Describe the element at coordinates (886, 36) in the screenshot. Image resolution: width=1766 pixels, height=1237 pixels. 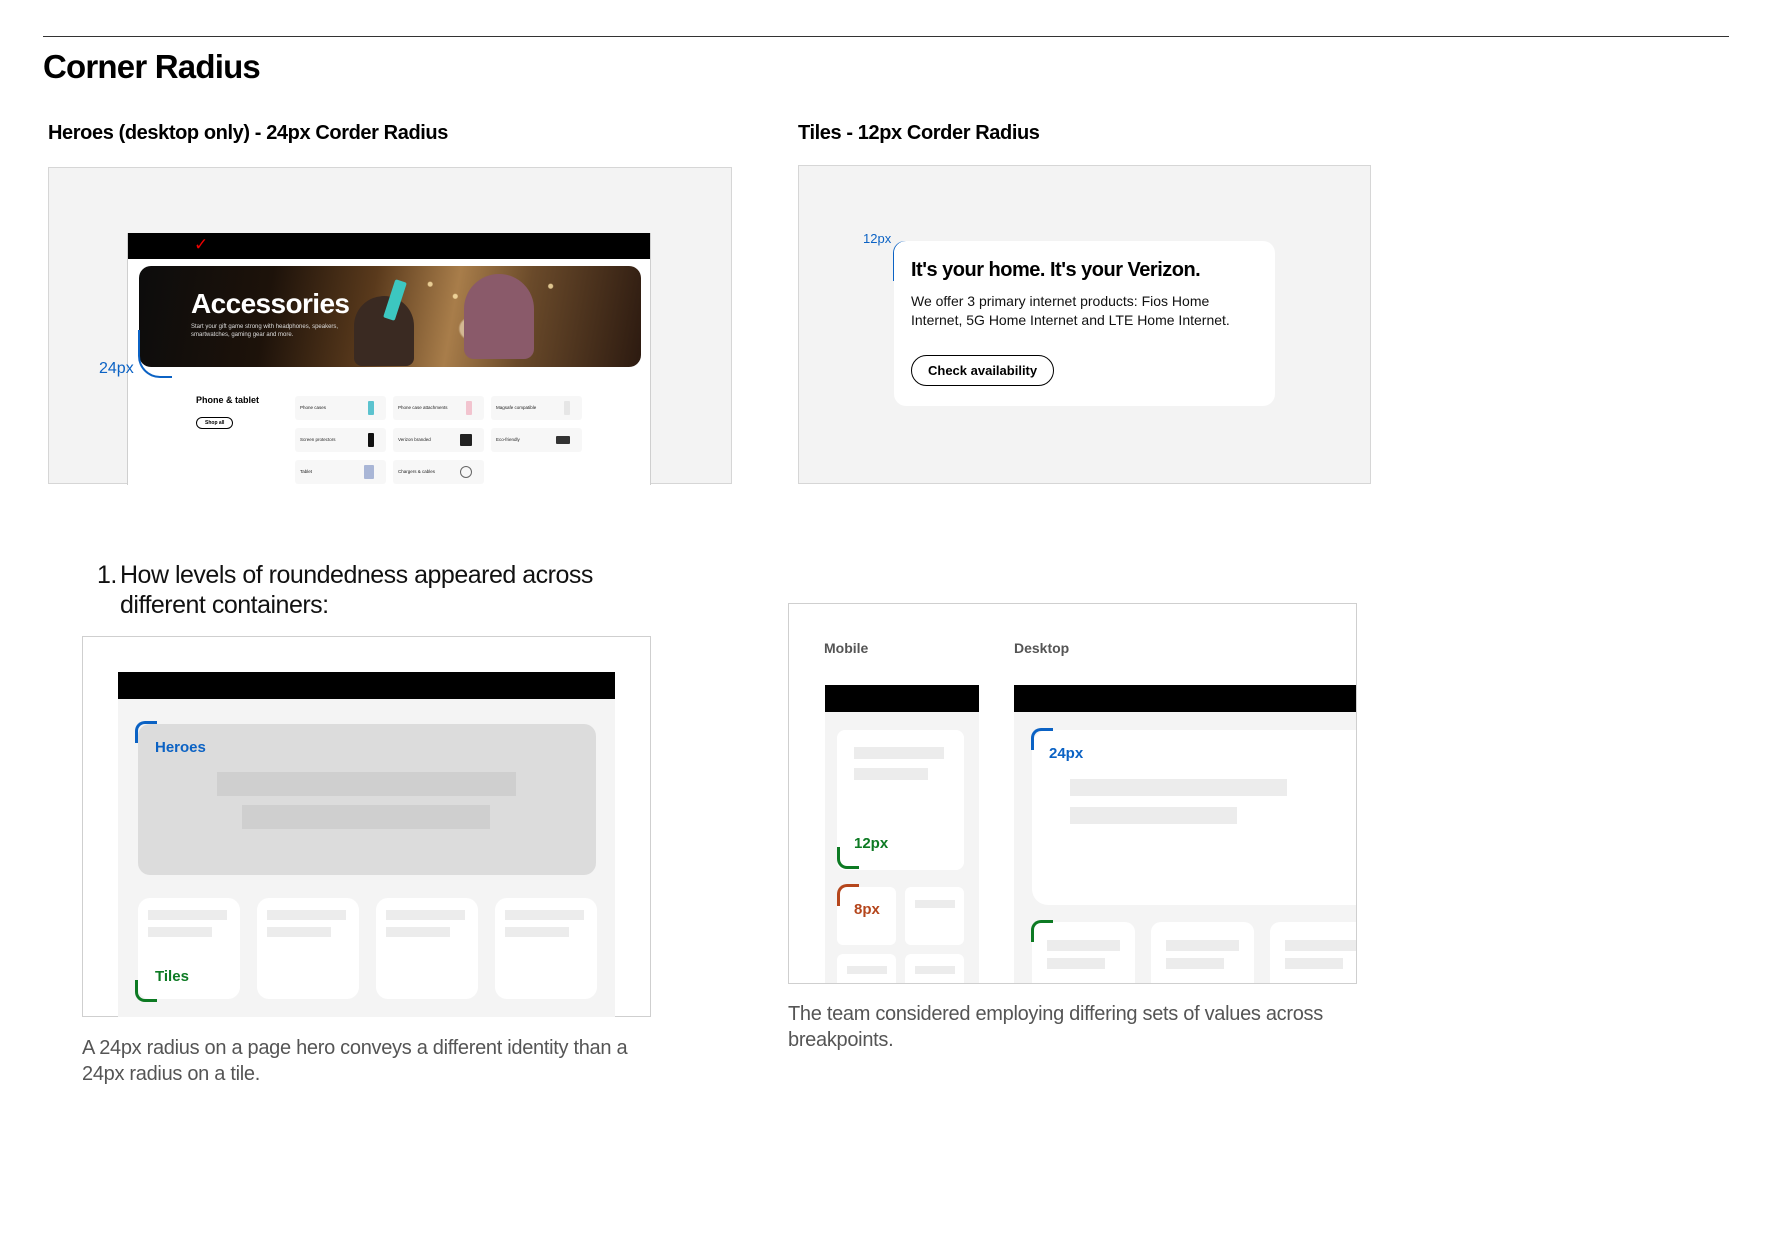
I see `top-divider` at that location.